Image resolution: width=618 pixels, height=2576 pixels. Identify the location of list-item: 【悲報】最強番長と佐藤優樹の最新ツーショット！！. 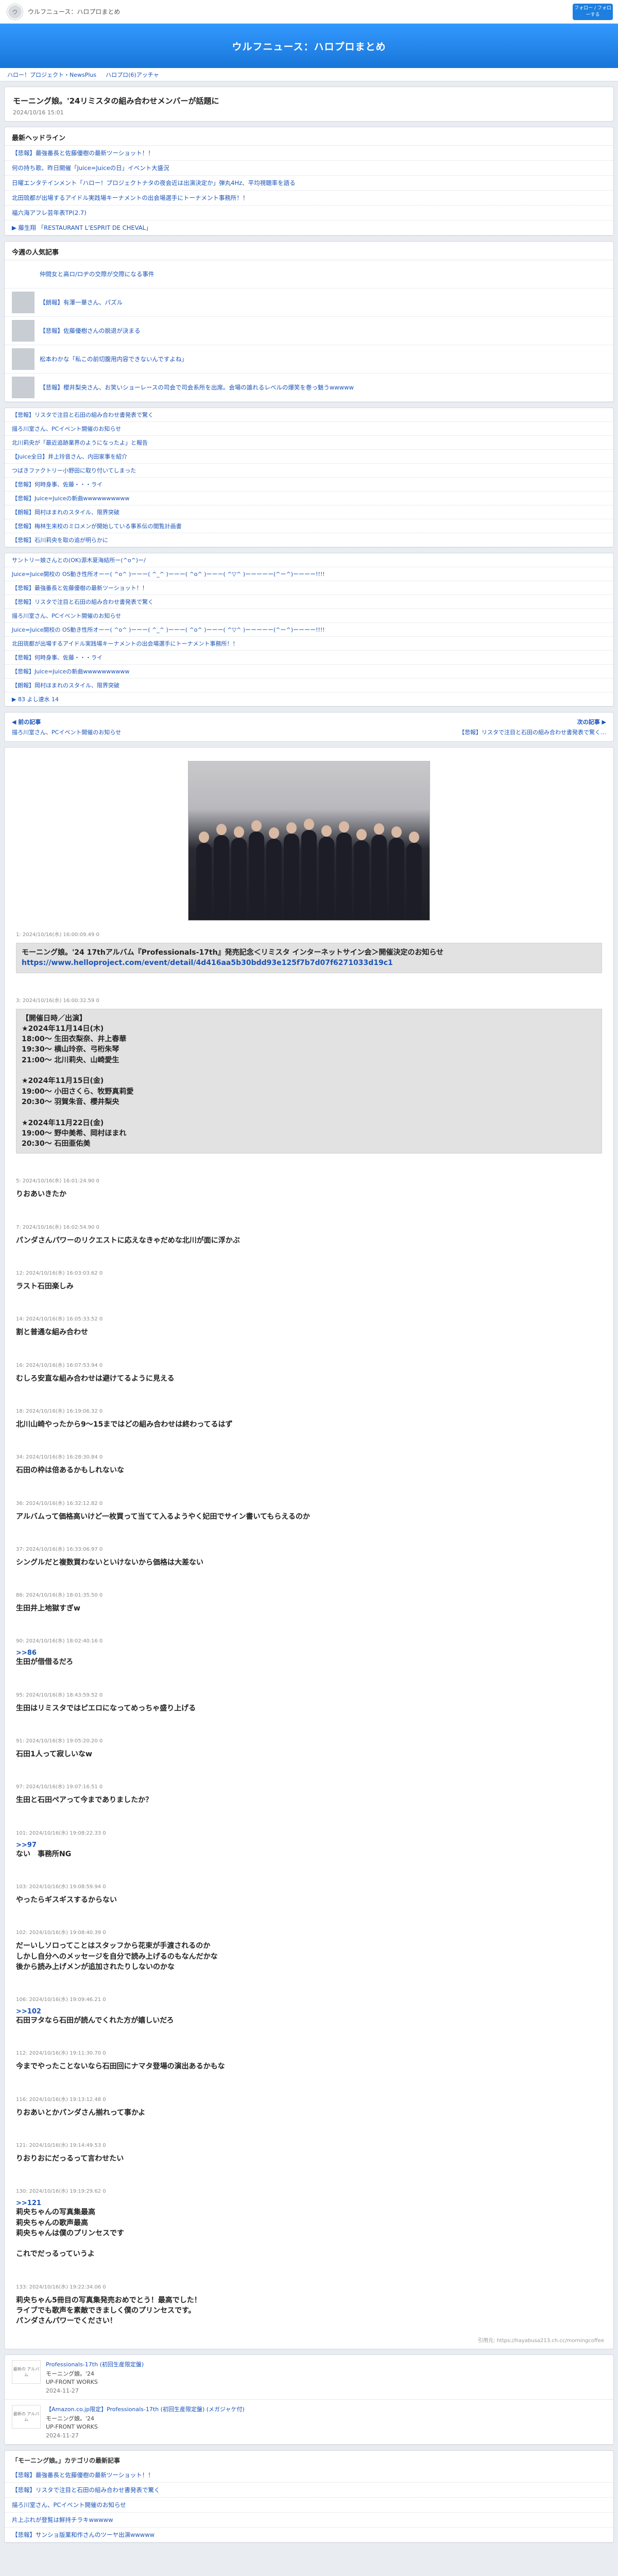
(309, 153).